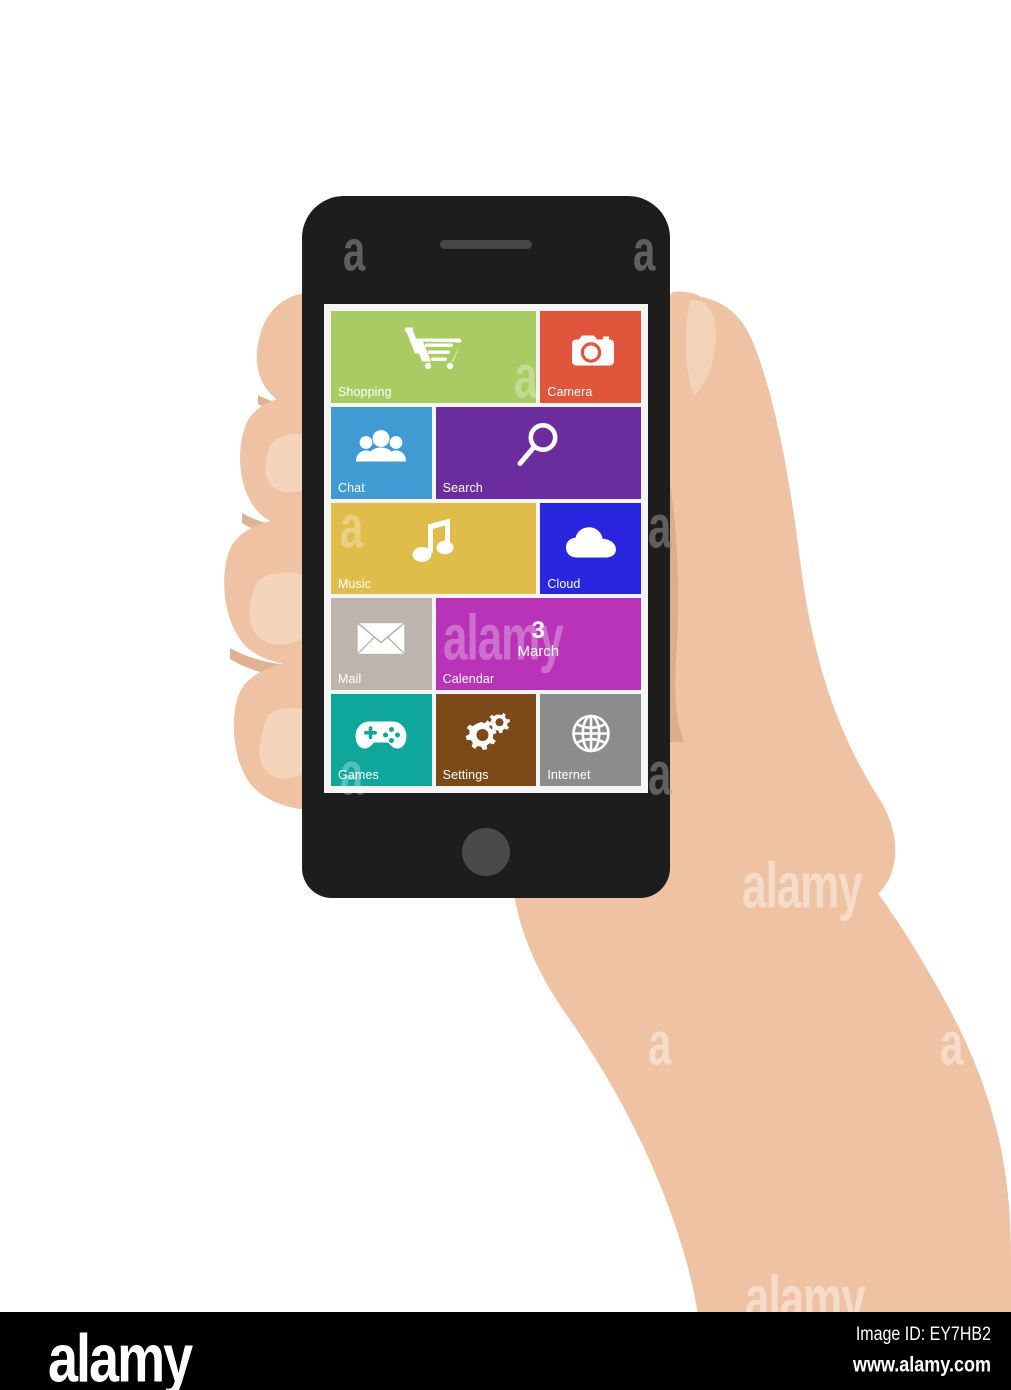 Image resolution: width=1011 pixels, height=1390 pixels. What do you see at coordinates (355, 583) in the screenshot?
I see `tile-label: Music` at bounding box center [355, 583].